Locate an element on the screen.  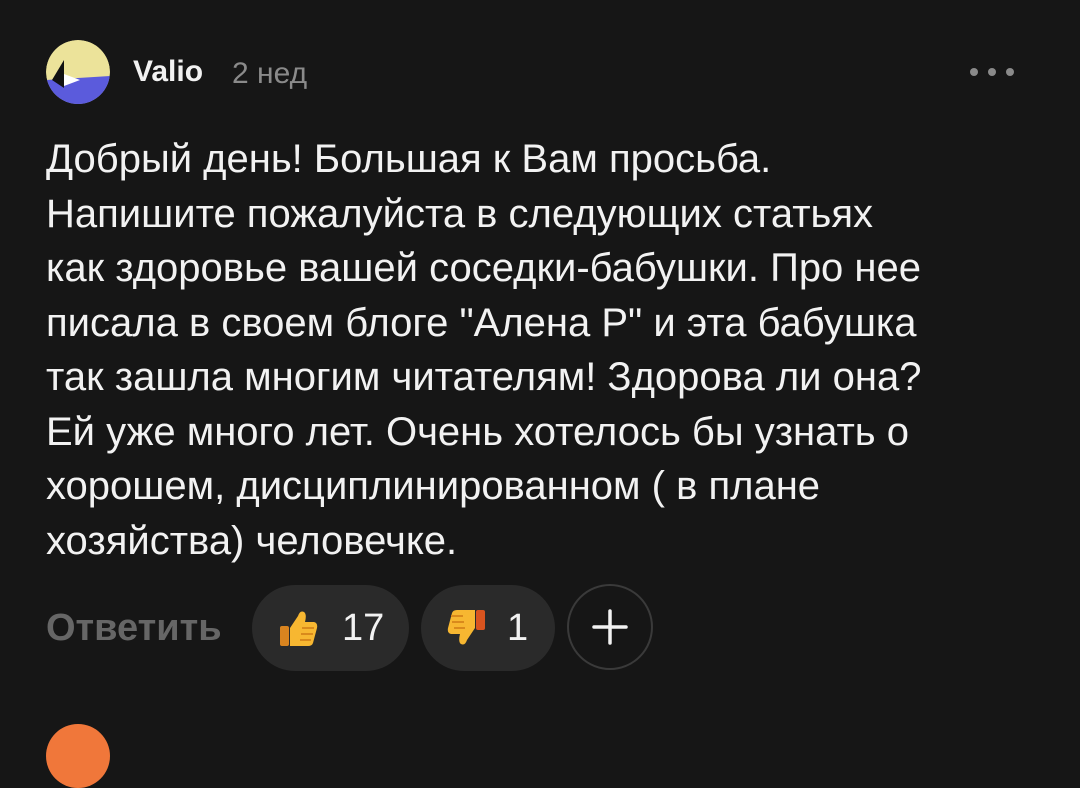
author-name: Valio is located at coordinates (168, 72).